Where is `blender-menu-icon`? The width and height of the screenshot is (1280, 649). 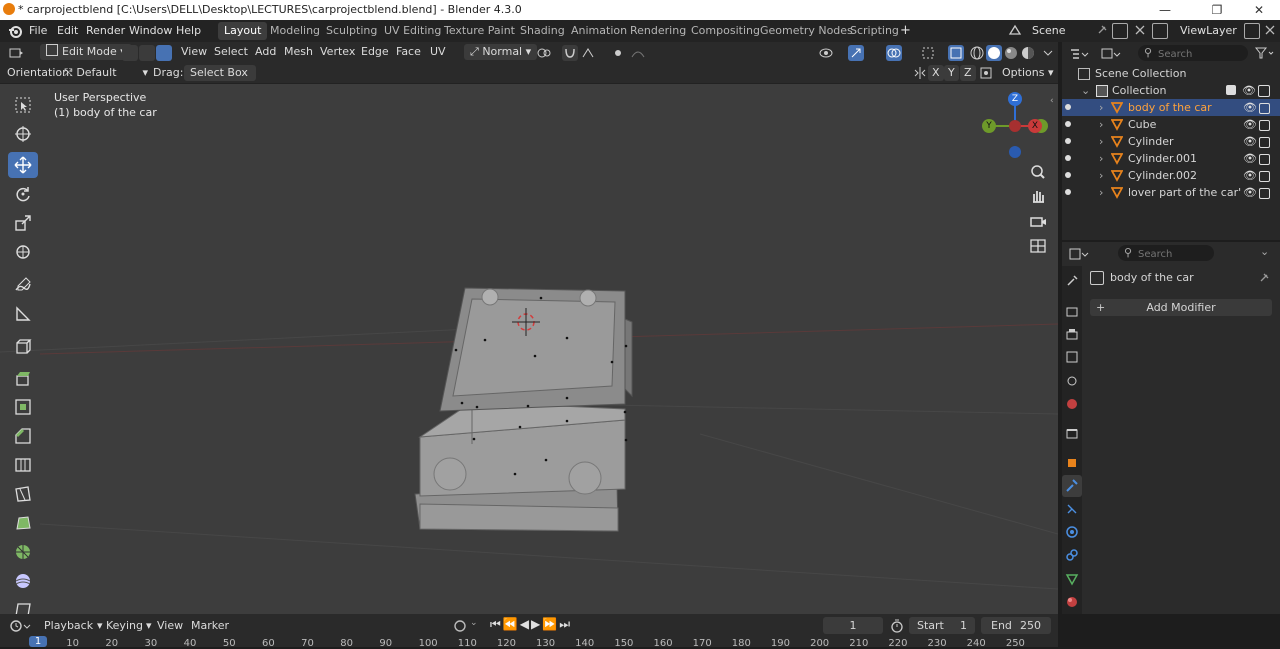 blender-menu-icon is located at coordinates (15, 31).